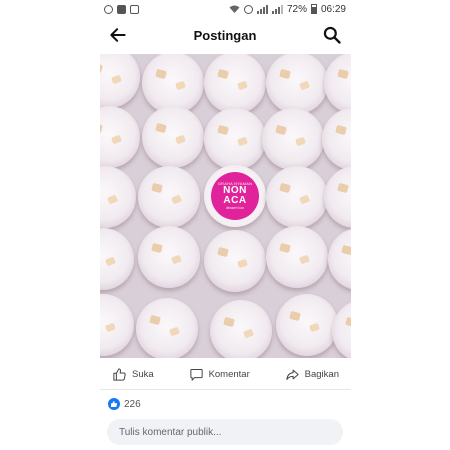 This screenshot has width=450, height=450. What do you see at coordinates (321, 374) in the screenshot?
I see `share-label: Bagikan` at bounding box center [321, 374].